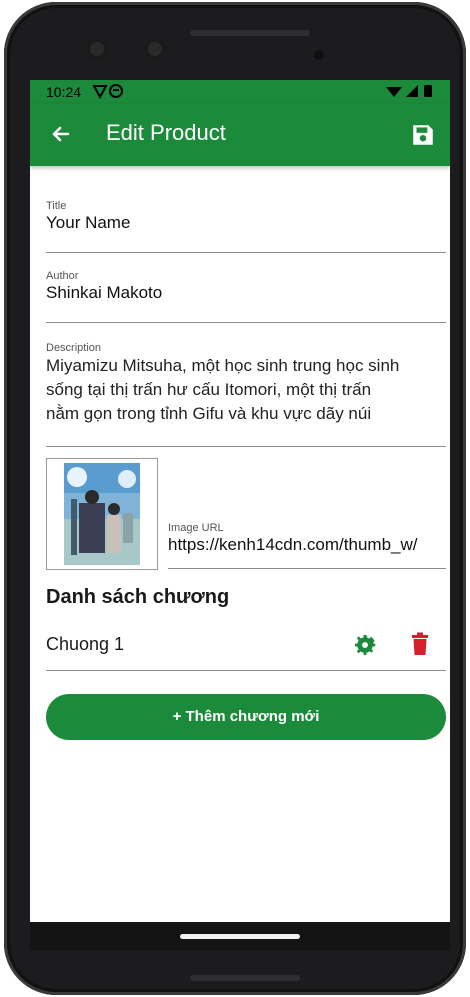 The height and width of the screenshot is (997, 470). What do you see at coordinates (155, 49) in the screenshot?
I see `front-camera-right` at bounding box center [155, 49].